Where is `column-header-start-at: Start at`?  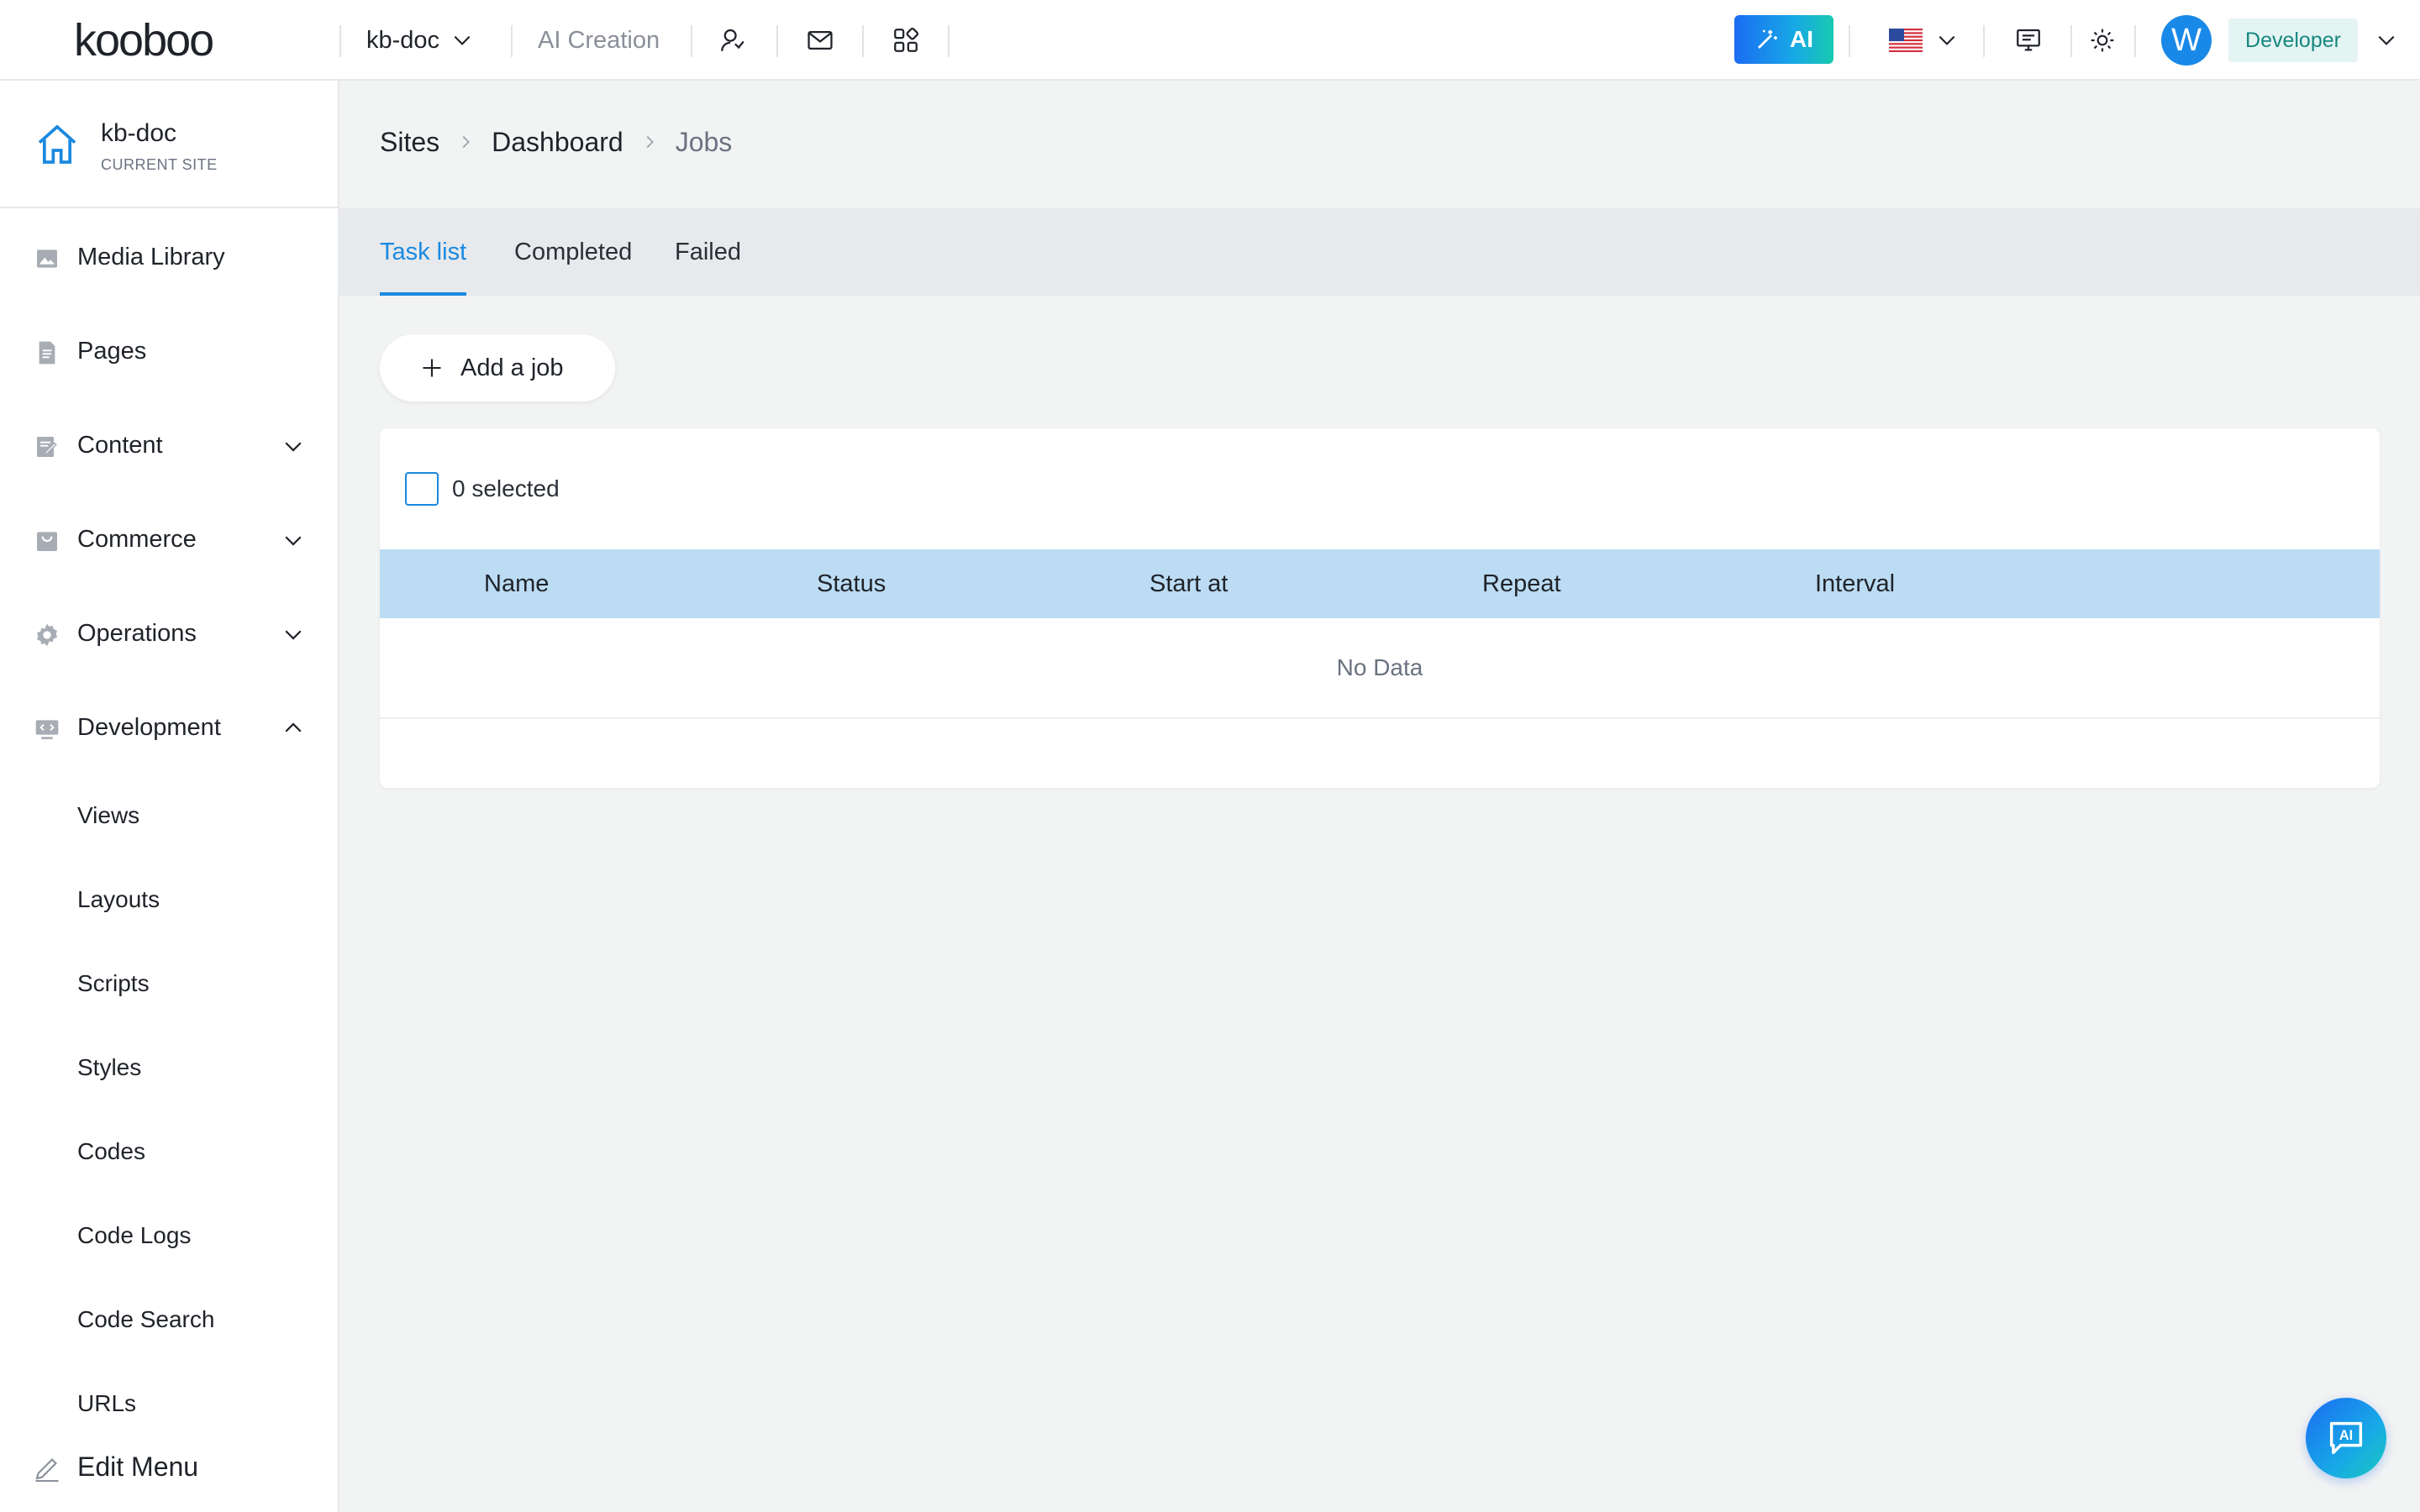
column-header-start-at: Start at is located at coordinates (1189, 583).